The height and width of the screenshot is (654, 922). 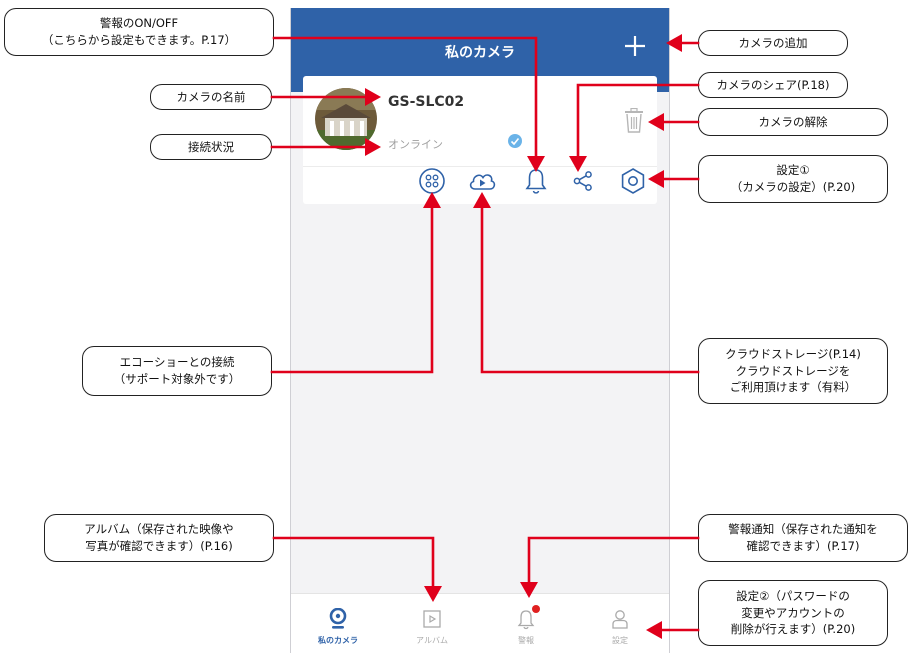 I want to click on camera-icon, so click(x=338, y=618).